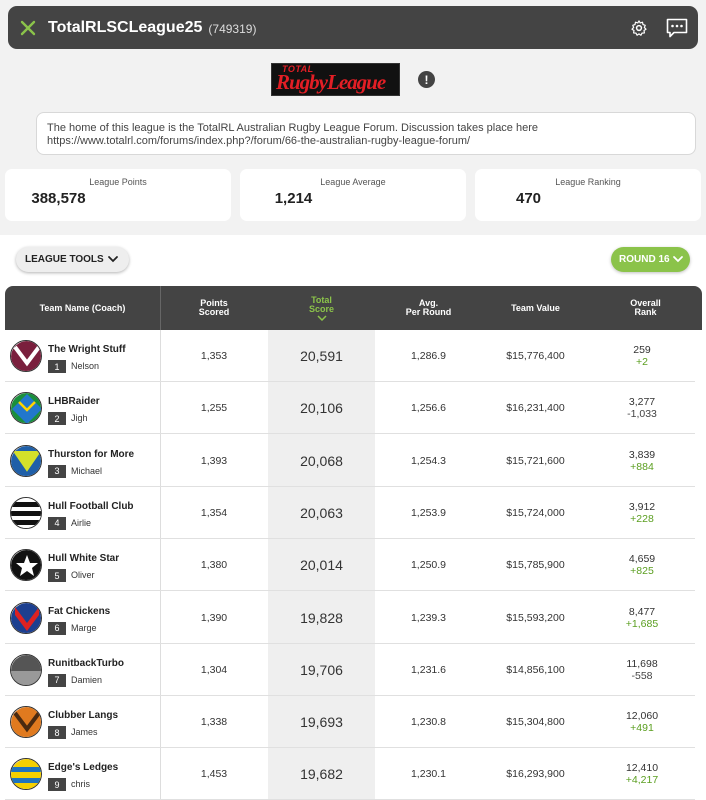 This screenshot has height=800, width=706. Describe the element at coordinates (214, 460) in the screenshot. I see `points-scored: 1,393` at that location.